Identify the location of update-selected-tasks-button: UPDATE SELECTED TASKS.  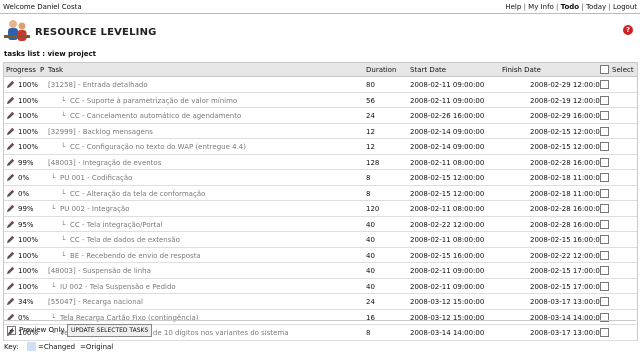
(110, 330).